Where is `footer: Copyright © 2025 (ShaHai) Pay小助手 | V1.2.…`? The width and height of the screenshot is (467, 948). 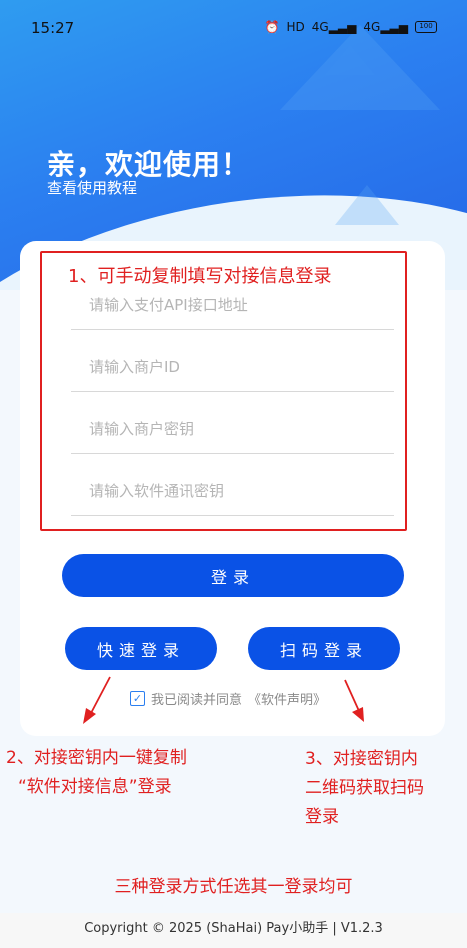 footer: Copyright © 2025 (ShaHai) Pay小助手 | V1.2.… is located at coordinates (233, 930).